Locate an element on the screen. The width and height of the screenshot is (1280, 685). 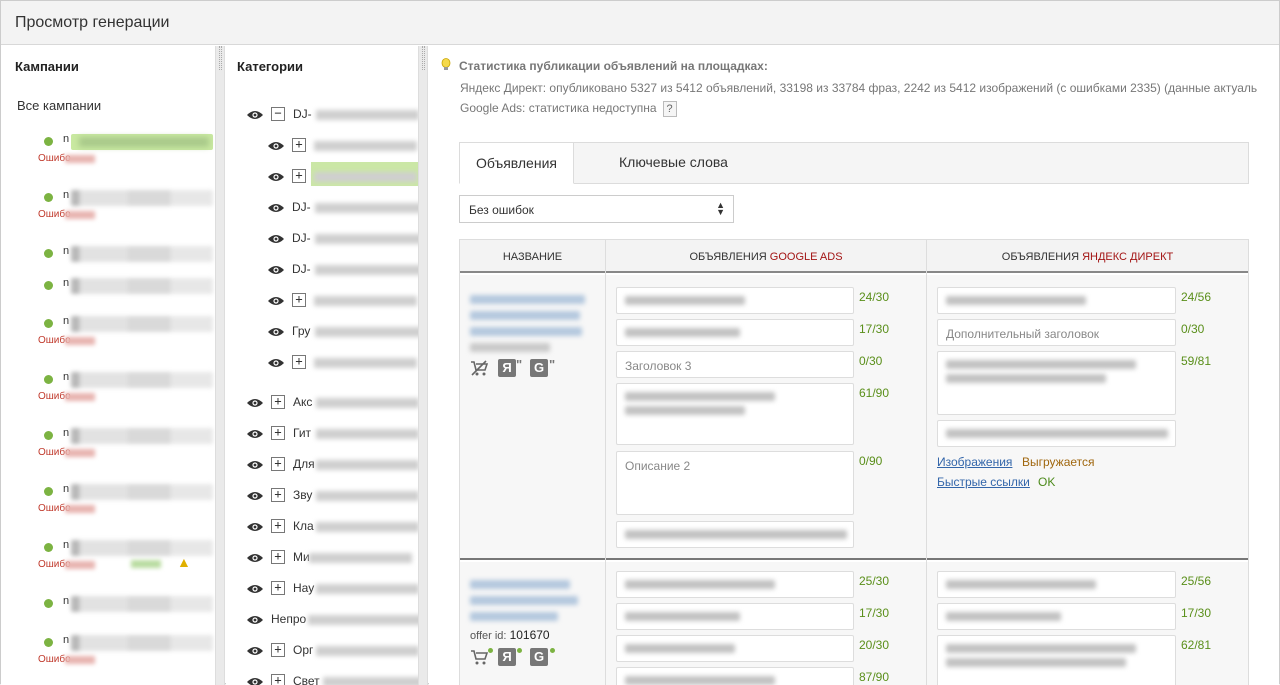
cart-crossed-icon is located at coordinates (479, 368).